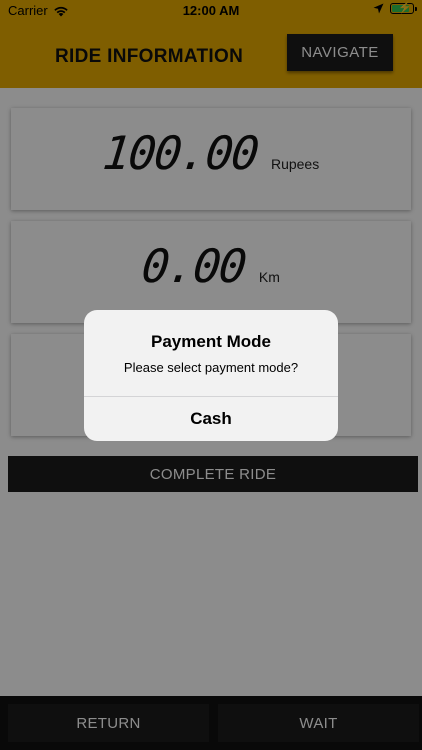 The width and height of the screenshot is (422, 750). Describe the element at coordinates (211, 367) in the screenshot. I see `alert-message: Please select payment mode?` at that location.